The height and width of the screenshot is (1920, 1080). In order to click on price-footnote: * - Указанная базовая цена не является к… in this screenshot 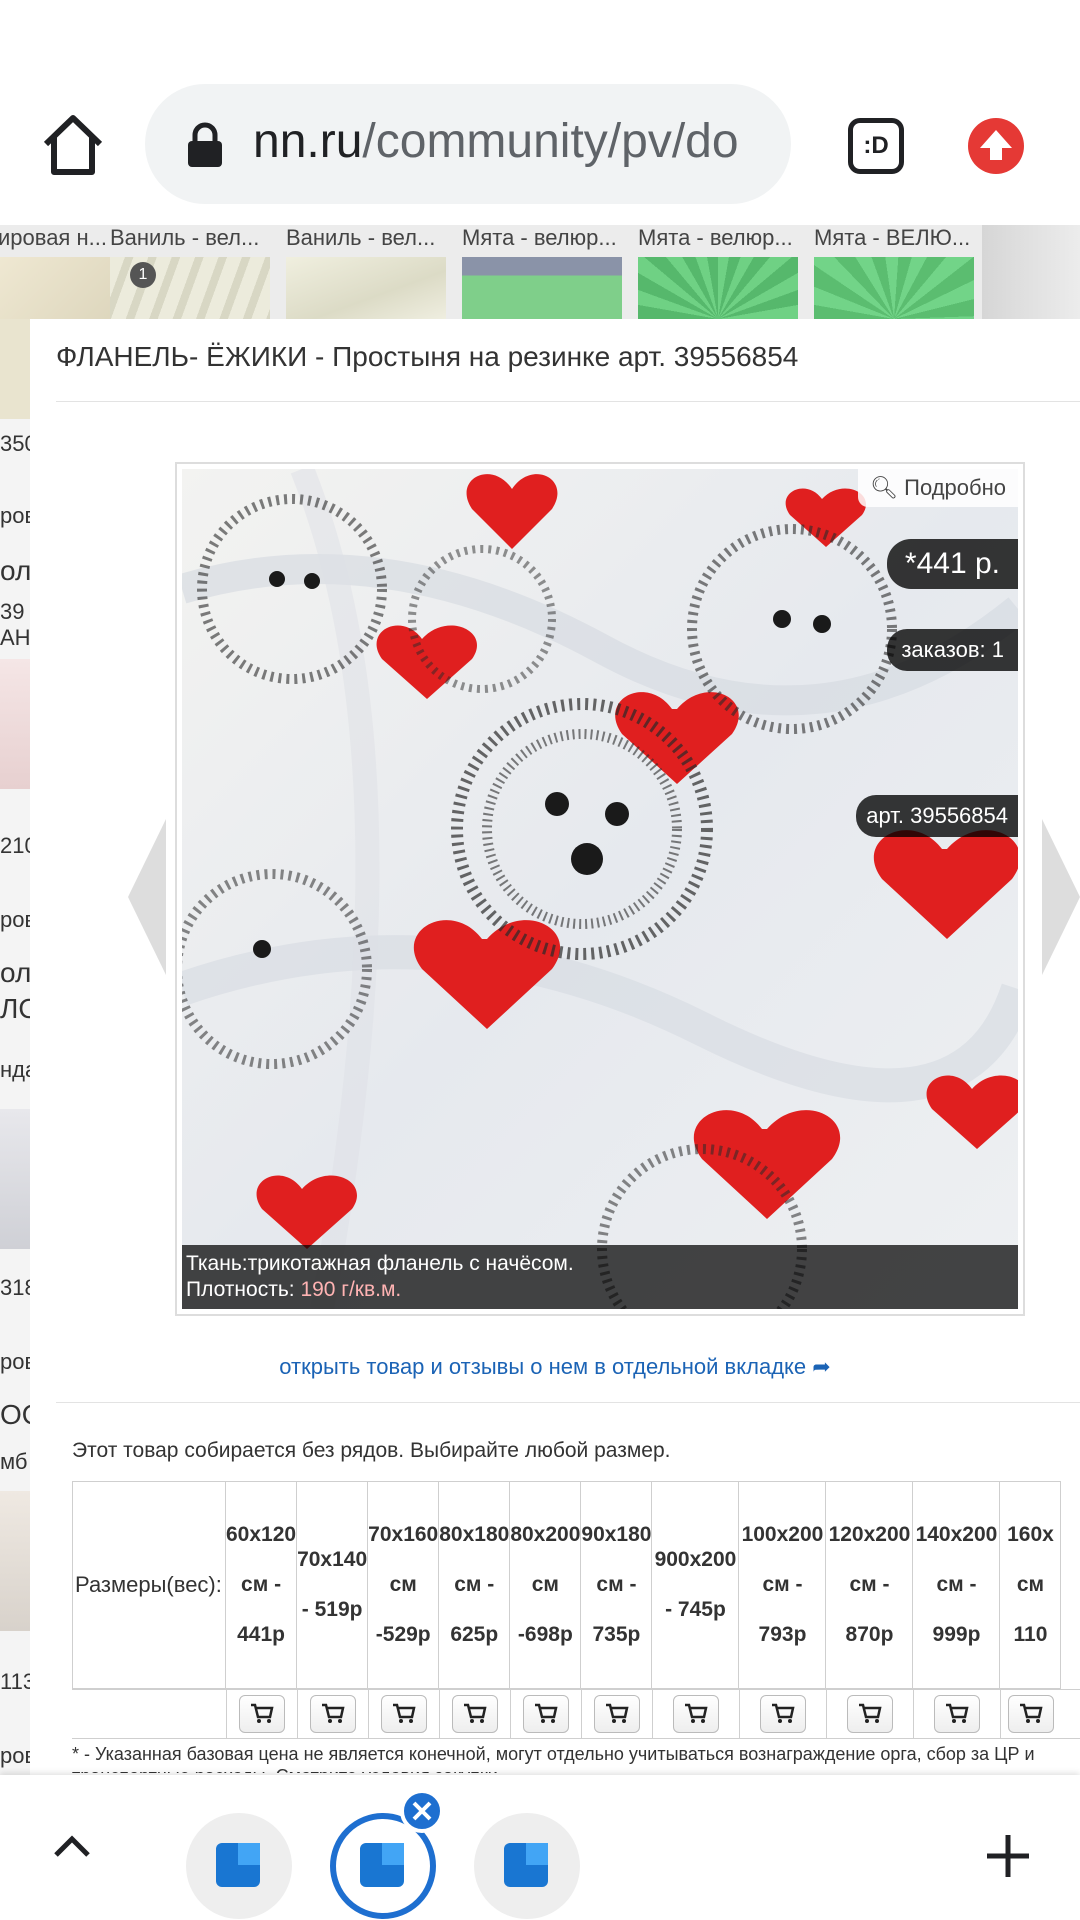, I will do `click(553, 1758)`.